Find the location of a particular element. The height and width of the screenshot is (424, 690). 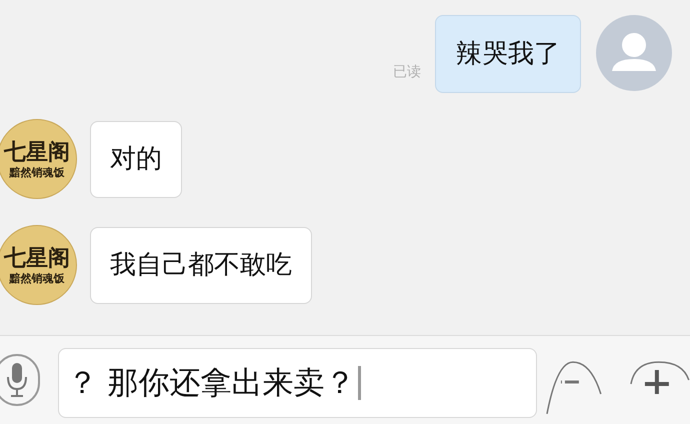

read-status: 已读 is located at coordinates (407, 72).